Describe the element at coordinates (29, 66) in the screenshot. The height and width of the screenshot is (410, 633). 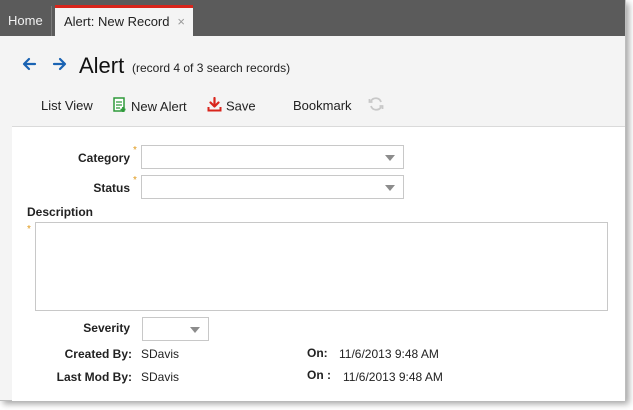
I see `arrow-left-icon` at that location.